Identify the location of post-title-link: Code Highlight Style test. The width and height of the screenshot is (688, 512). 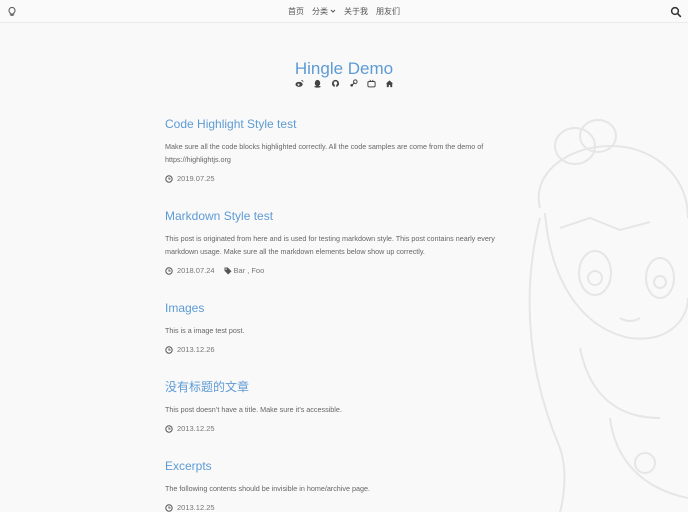
(337, 124).